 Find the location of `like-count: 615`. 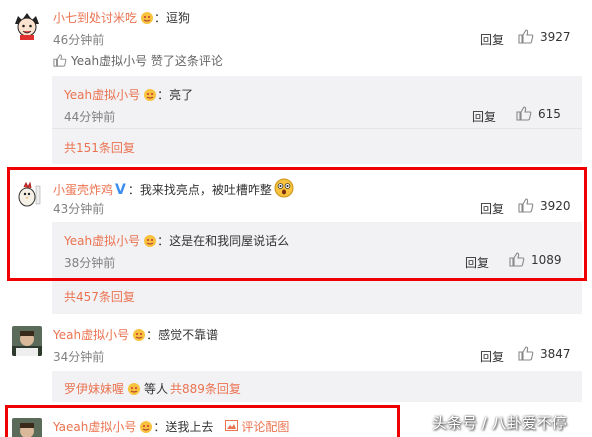

like-count: 615 is located at coordinates (549, 113).